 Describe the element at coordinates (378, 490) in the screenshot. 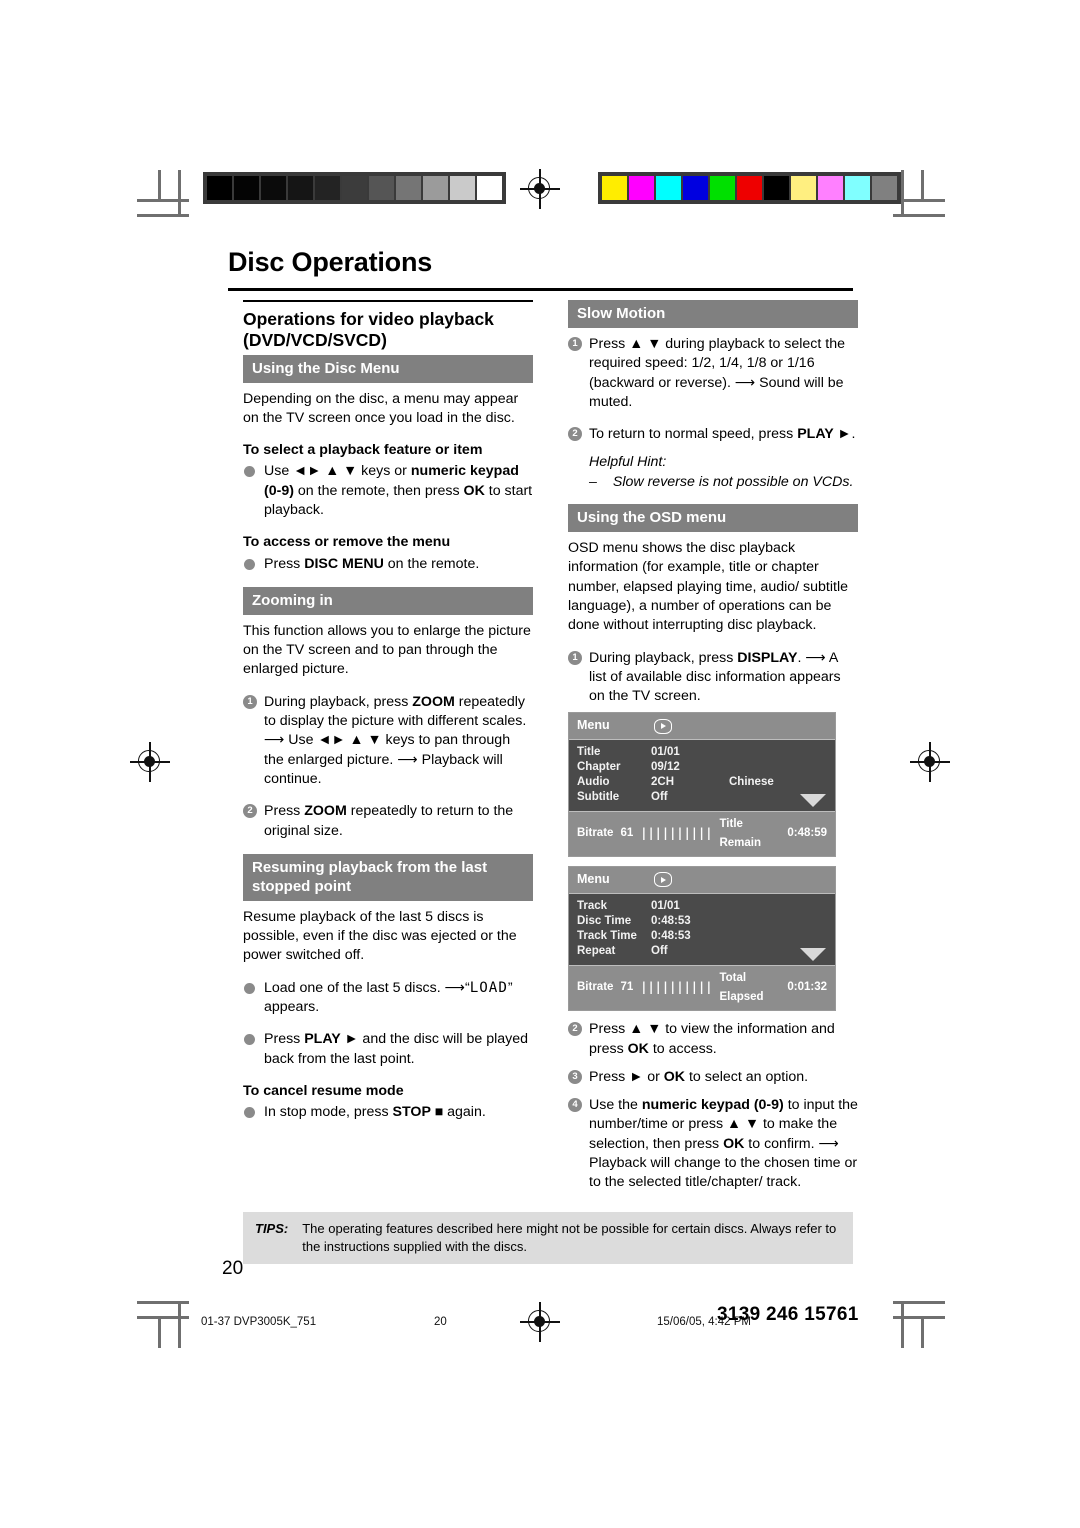

I see `text: on the remote, then press` at that location.